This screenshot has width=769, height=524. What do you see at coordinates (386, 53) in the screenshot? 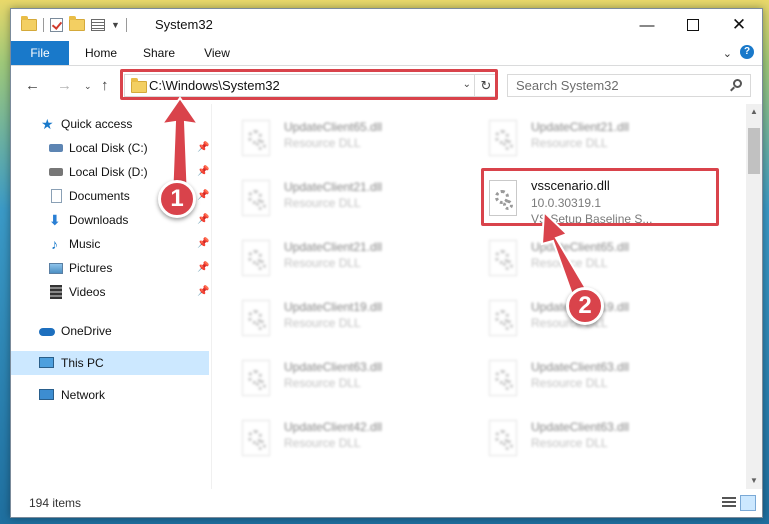
I see `ribbon-tabs: File Home Share View ⌄ ?` at bounding box center [386, 53].